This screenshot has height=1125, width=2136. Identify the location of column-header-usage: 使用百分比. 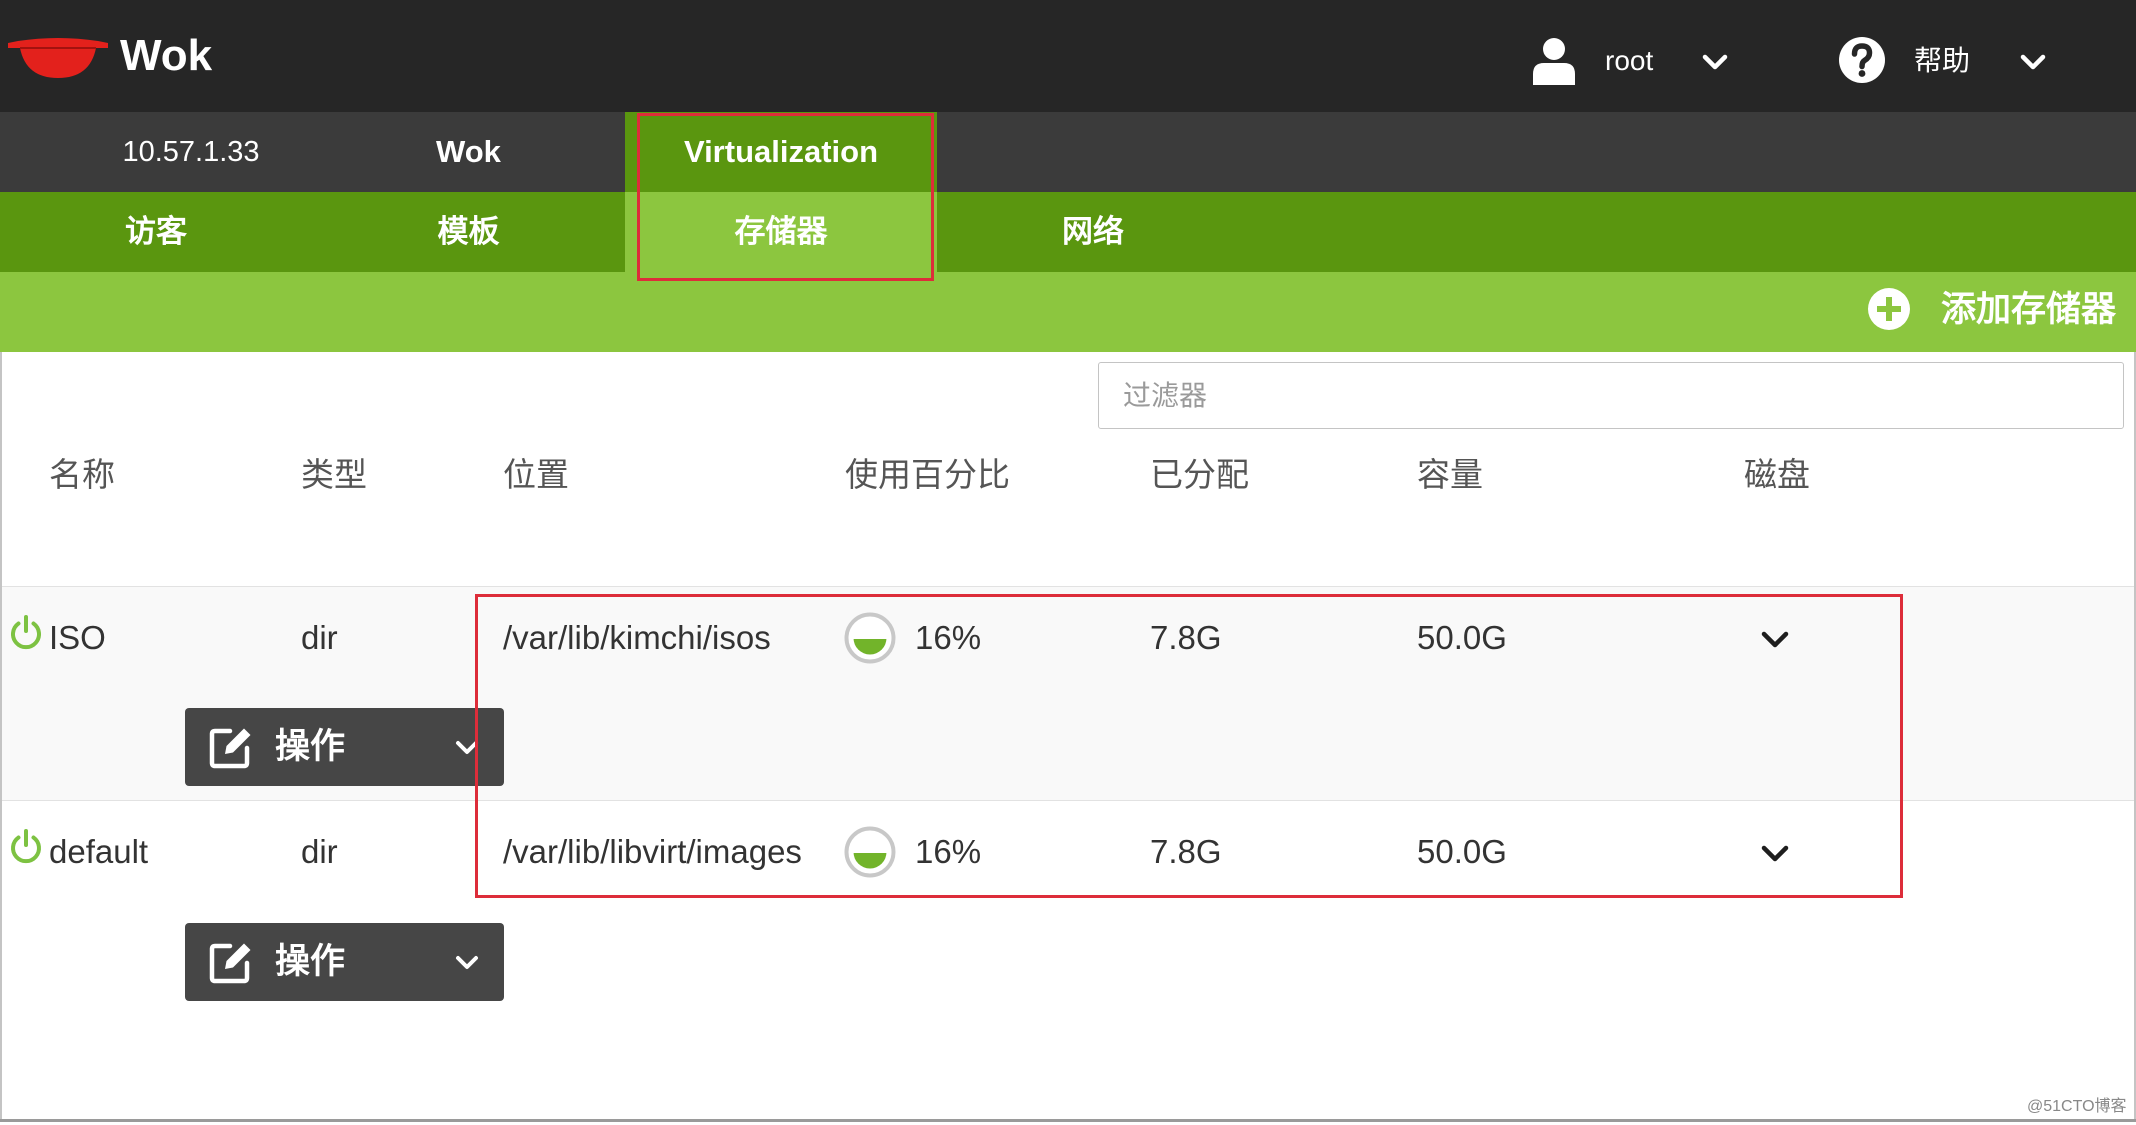
(927, 475).